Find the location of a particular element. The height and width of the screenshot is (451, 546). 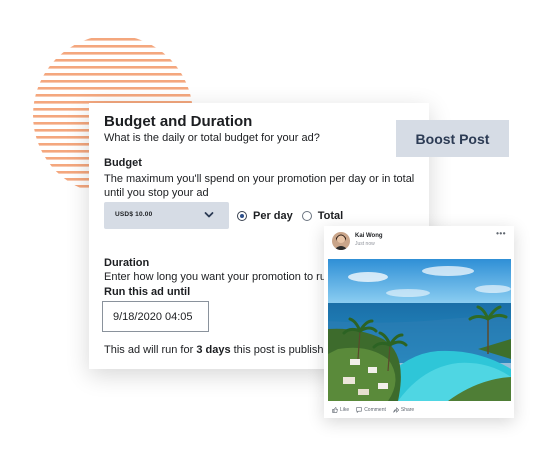

like-label: Like is located at coordinates (345, 410).